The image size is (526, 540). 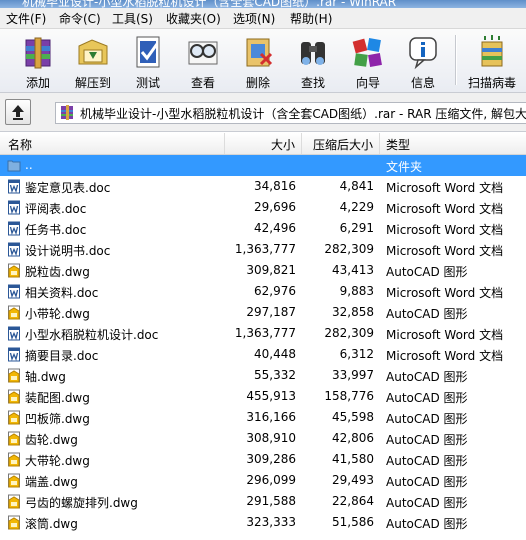 What do you see at coordinates (311, 18) in the screenshot?
I see `menu-help: 帮助(H)` at bounding box center [311, 18].